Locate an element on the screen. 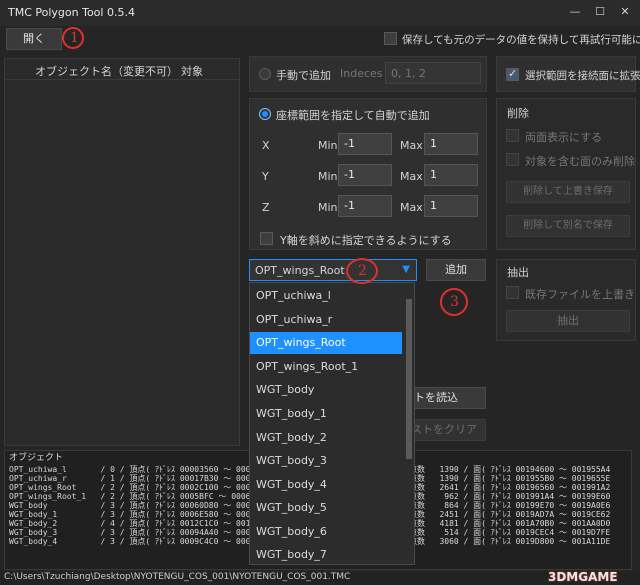 This screenshot has width=640, height=585. y-oblique-checkbox is located at coordinates (266, 238).